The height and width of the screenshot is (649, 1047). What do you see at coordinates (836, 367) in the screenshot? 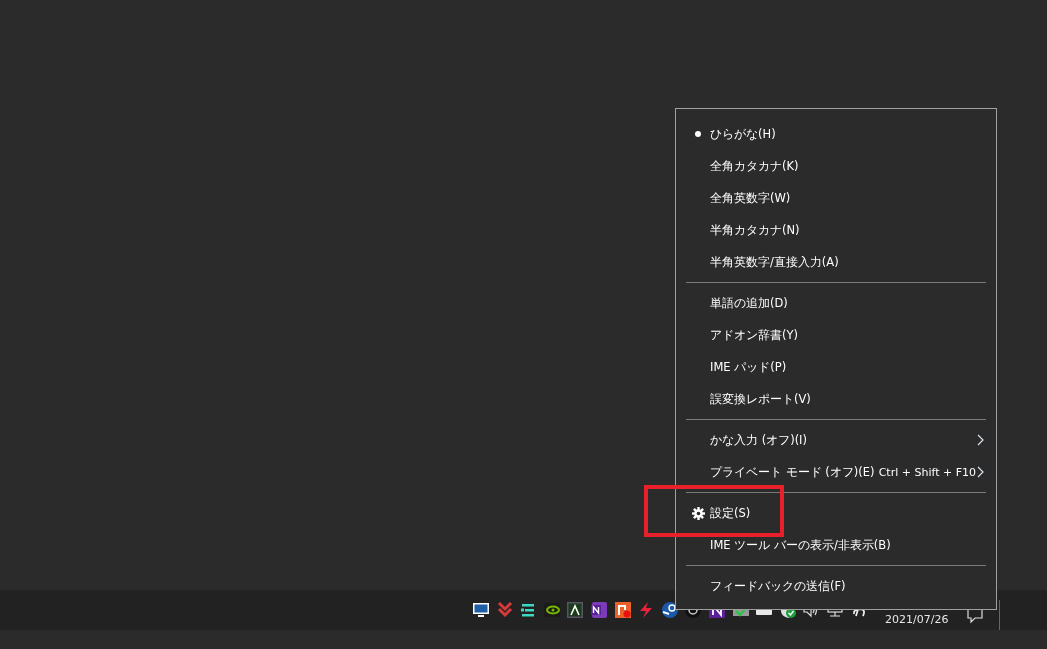
I see `menu-item: IME パッド(P)` at bounding box center [836, 367].